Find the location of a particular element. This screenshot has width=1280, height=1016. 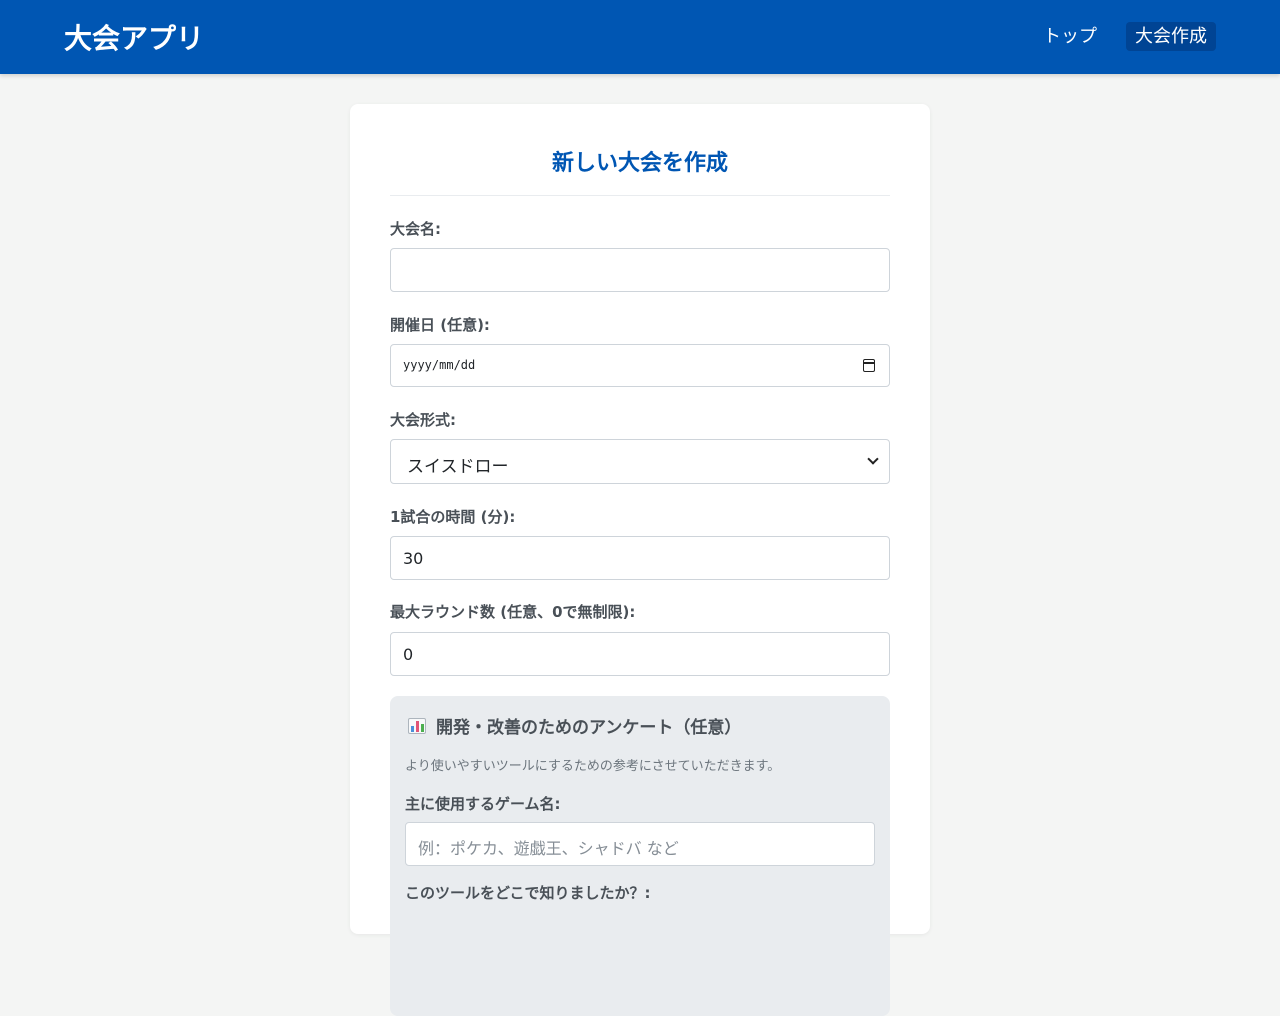

event-date-input: yyyy/mm/dd is located at coordinates (640, 365).